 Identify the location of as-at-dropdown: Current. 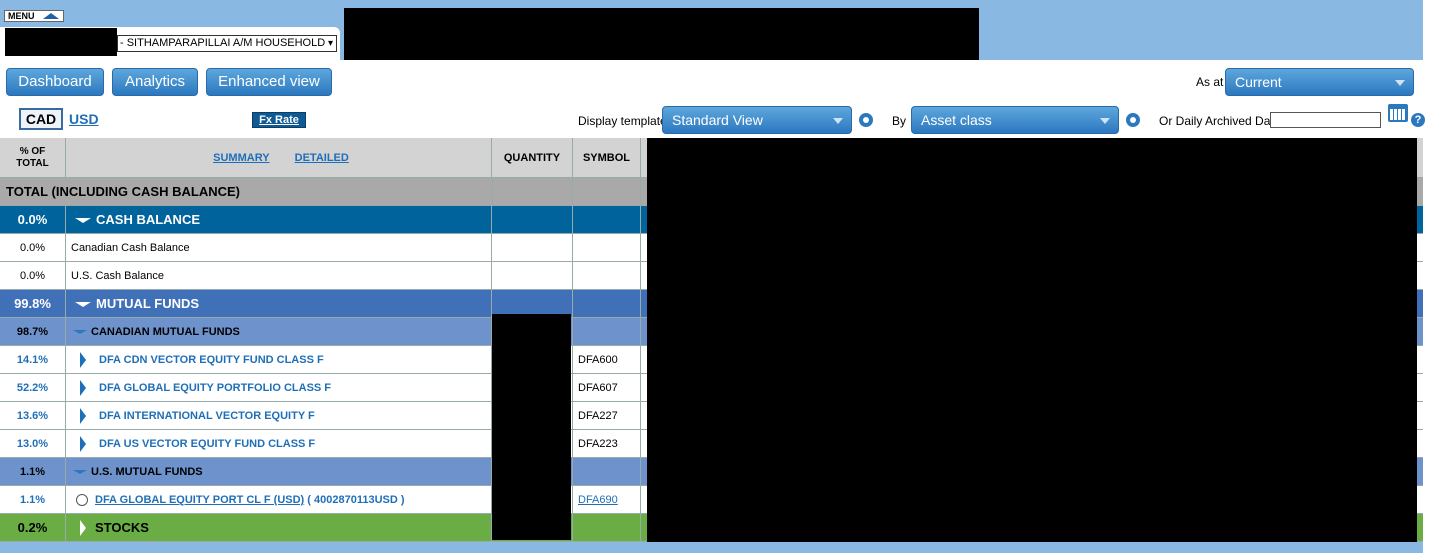
(1319, 82).